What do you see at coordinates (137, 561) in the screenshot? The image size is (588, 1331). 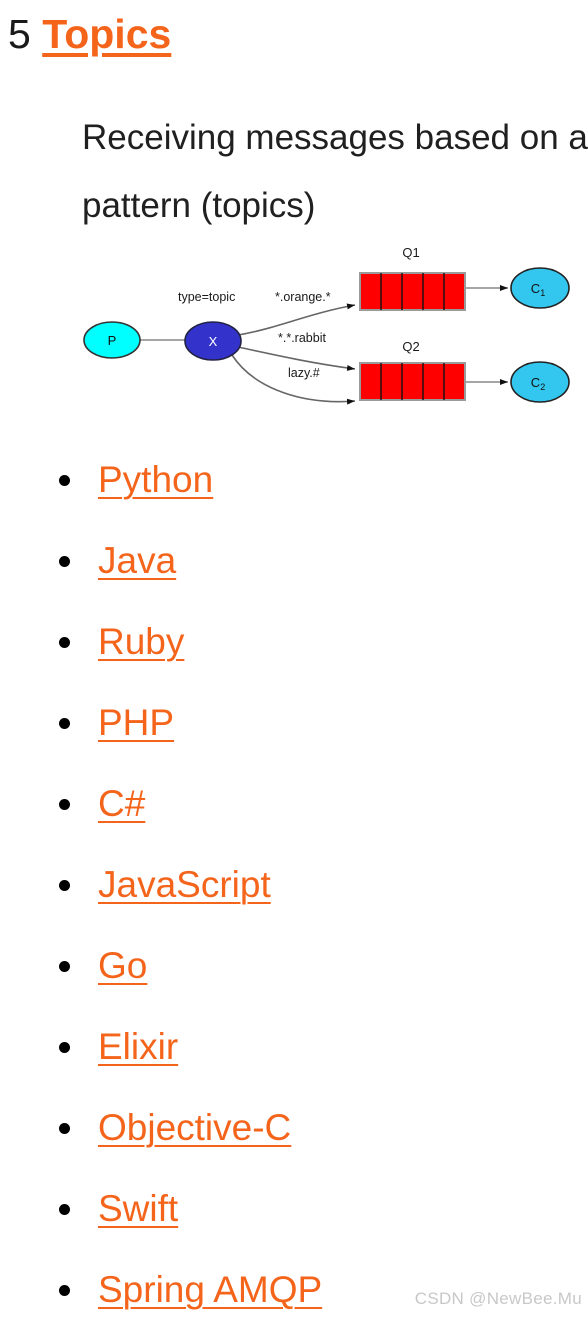 I see `topic-link-java: Java` at bounding box center [137, 561].